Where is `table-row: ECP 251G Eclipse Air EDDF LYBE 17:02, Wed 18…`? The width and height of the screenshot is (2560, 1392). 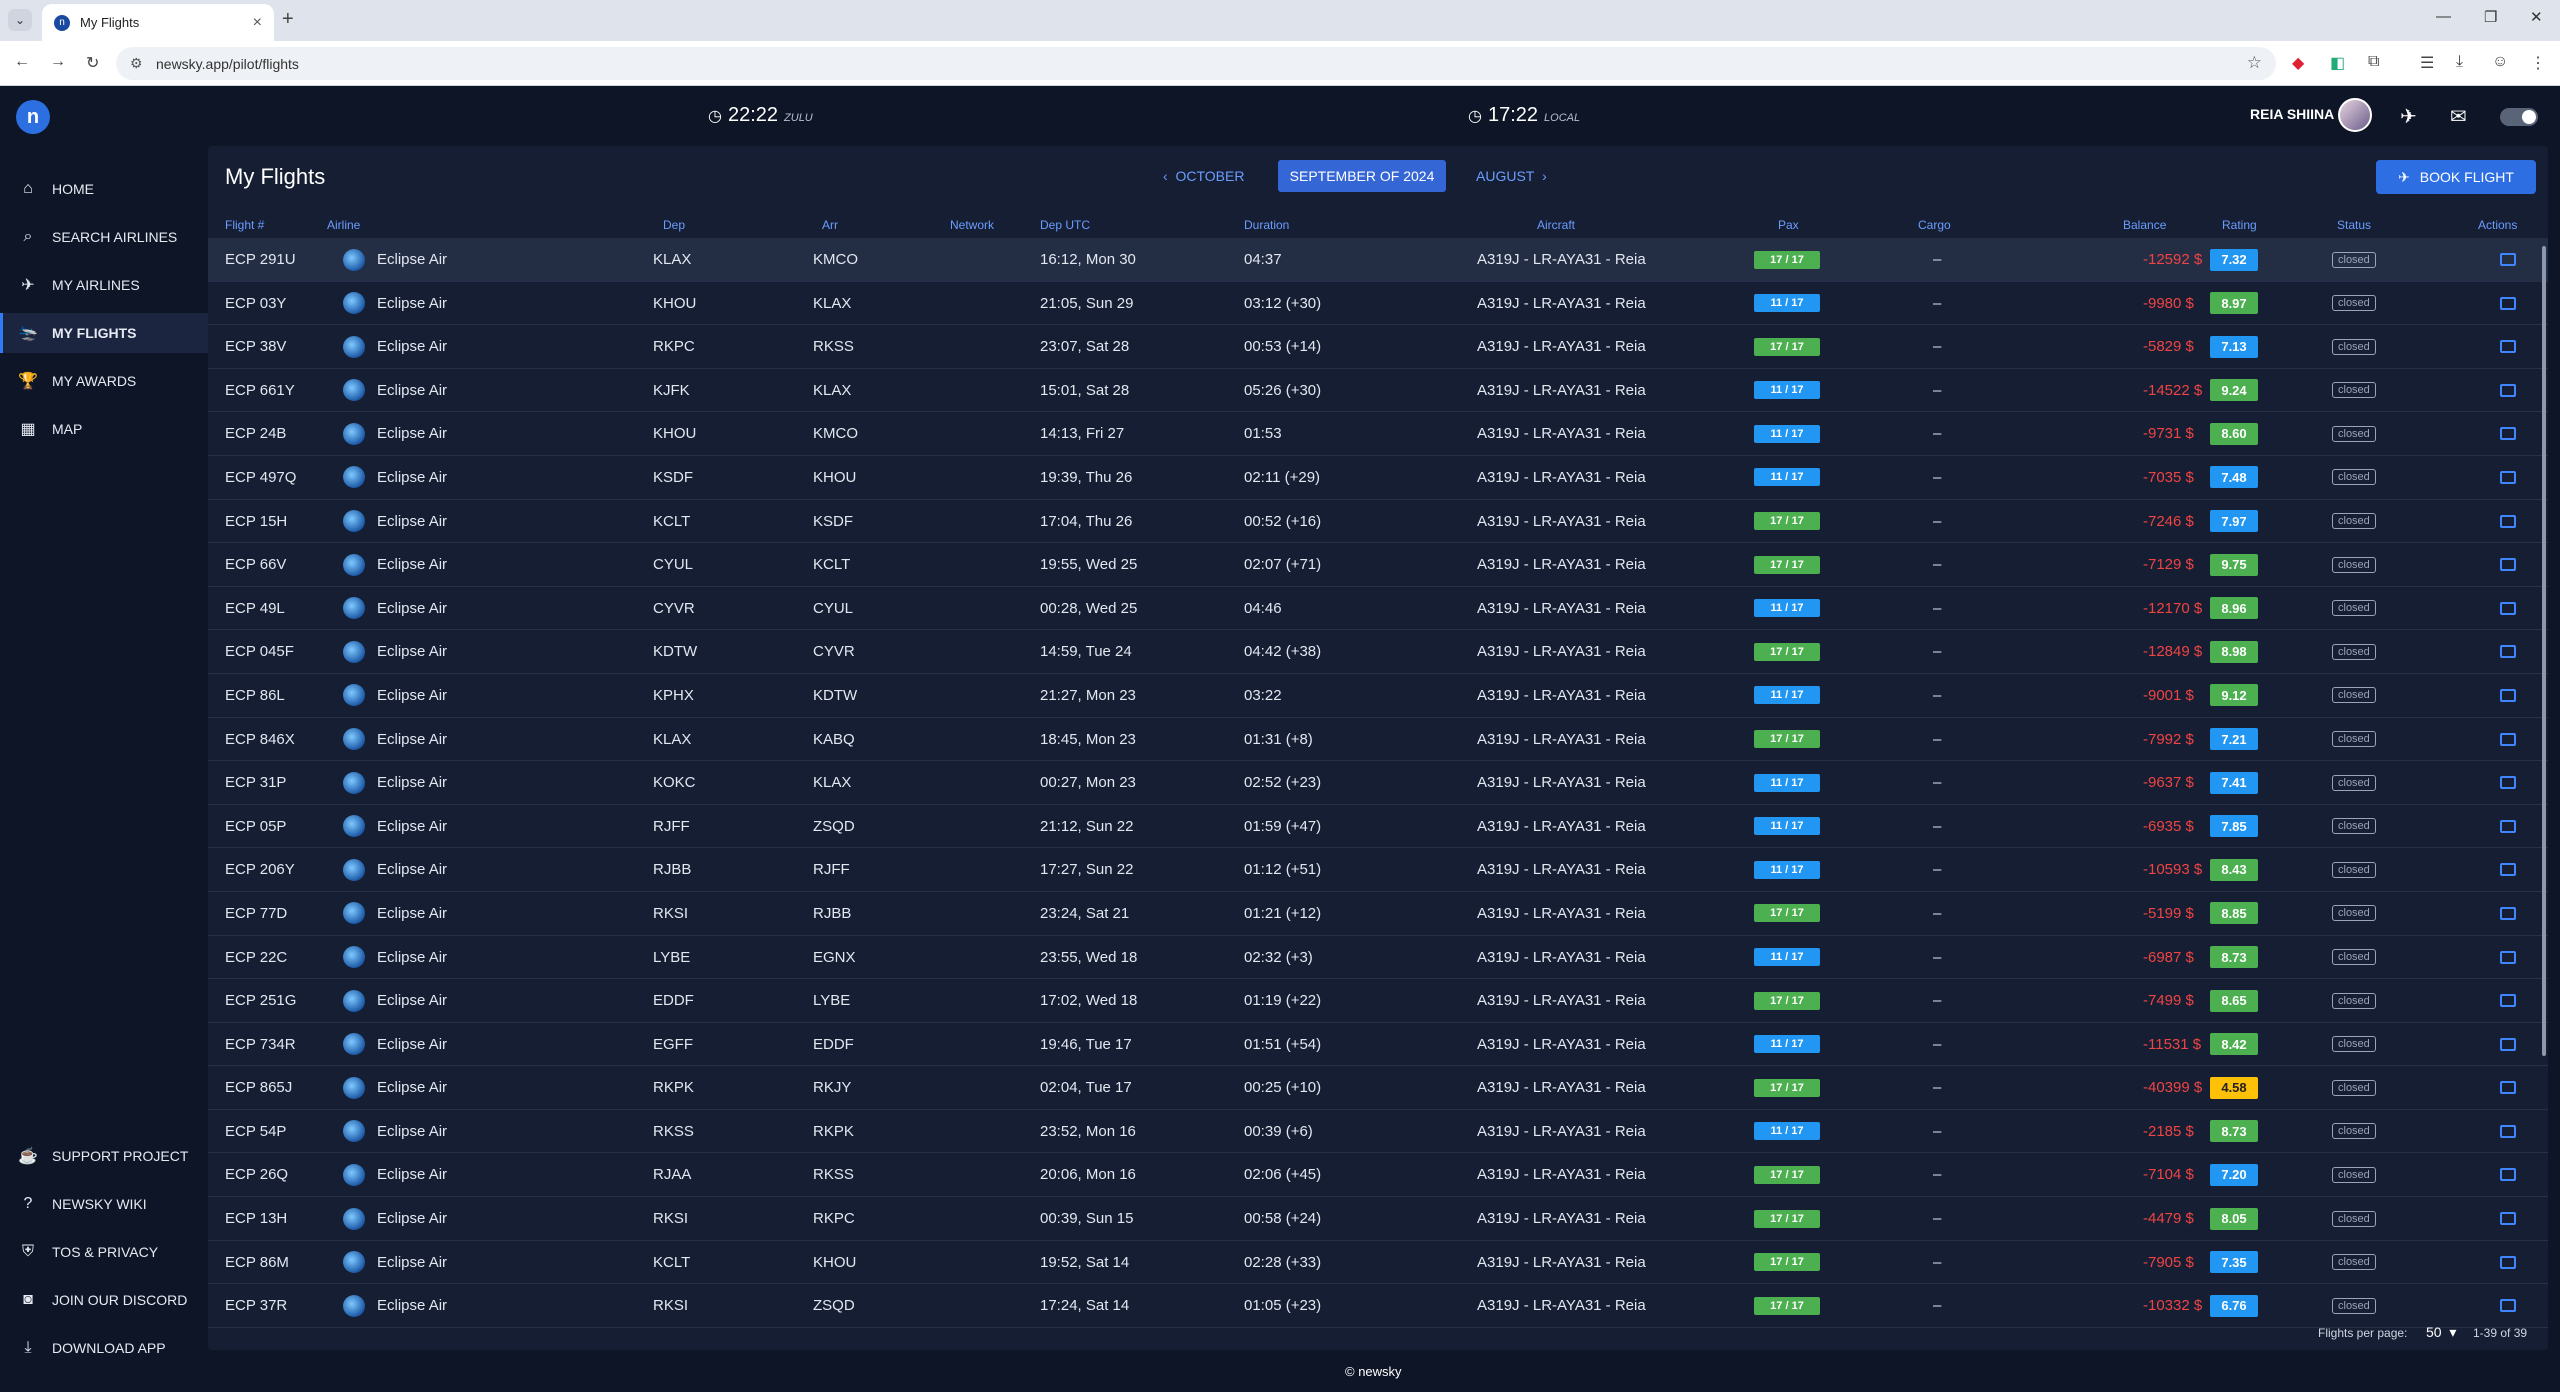
table-row: ECP 251G Eclipse Air EDDF LYBE 17:02, Wed 18… is located at coordinates (1378, 1001).